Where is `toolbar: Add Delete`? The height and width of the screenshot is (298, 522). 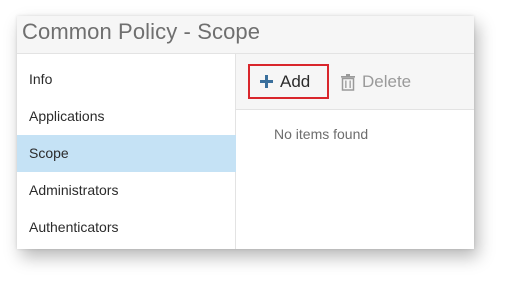
toolbar: Add Delete is located at coordinates (355, 82).